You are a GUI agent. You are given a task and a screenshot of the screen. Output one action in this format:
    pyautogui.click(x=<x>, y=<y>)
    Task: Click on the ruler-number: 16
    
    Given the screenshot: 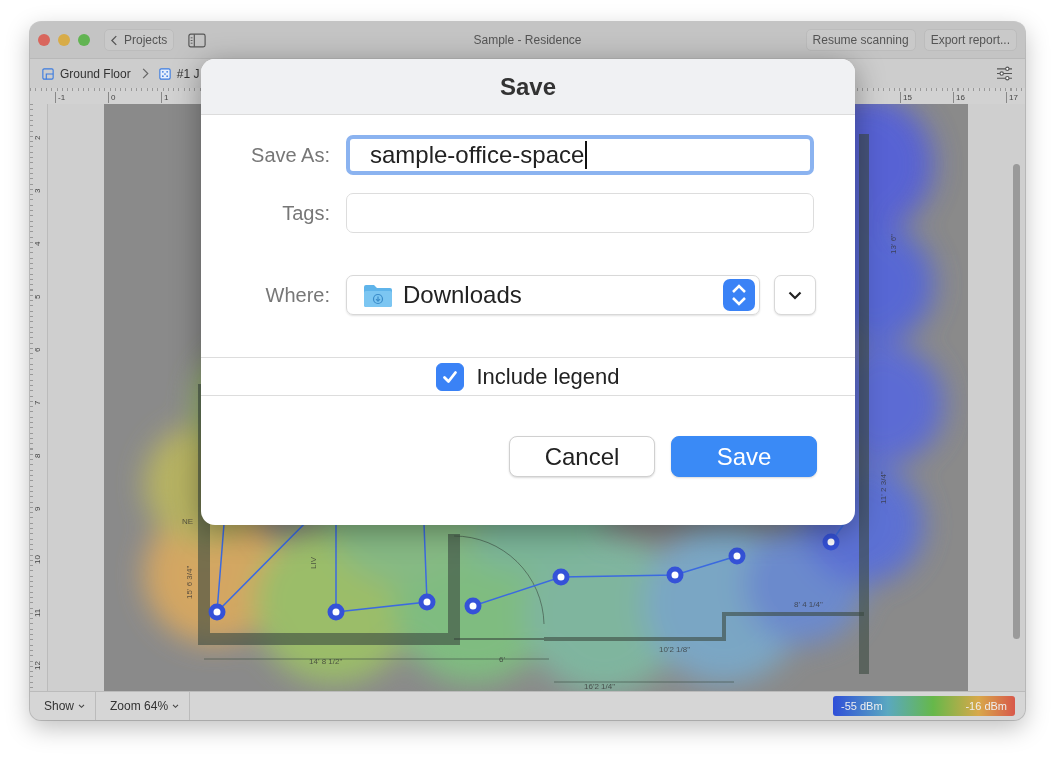 What is the action you would take?
    pyautogui.click(x=959, y=97)
    